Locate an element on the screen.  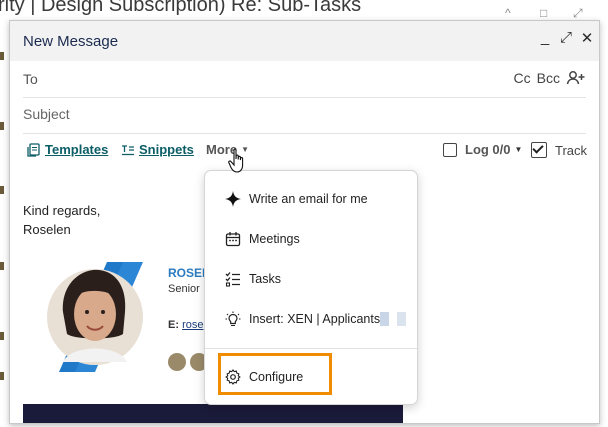
templates-button: Templates is located at coordinates (67, 149).